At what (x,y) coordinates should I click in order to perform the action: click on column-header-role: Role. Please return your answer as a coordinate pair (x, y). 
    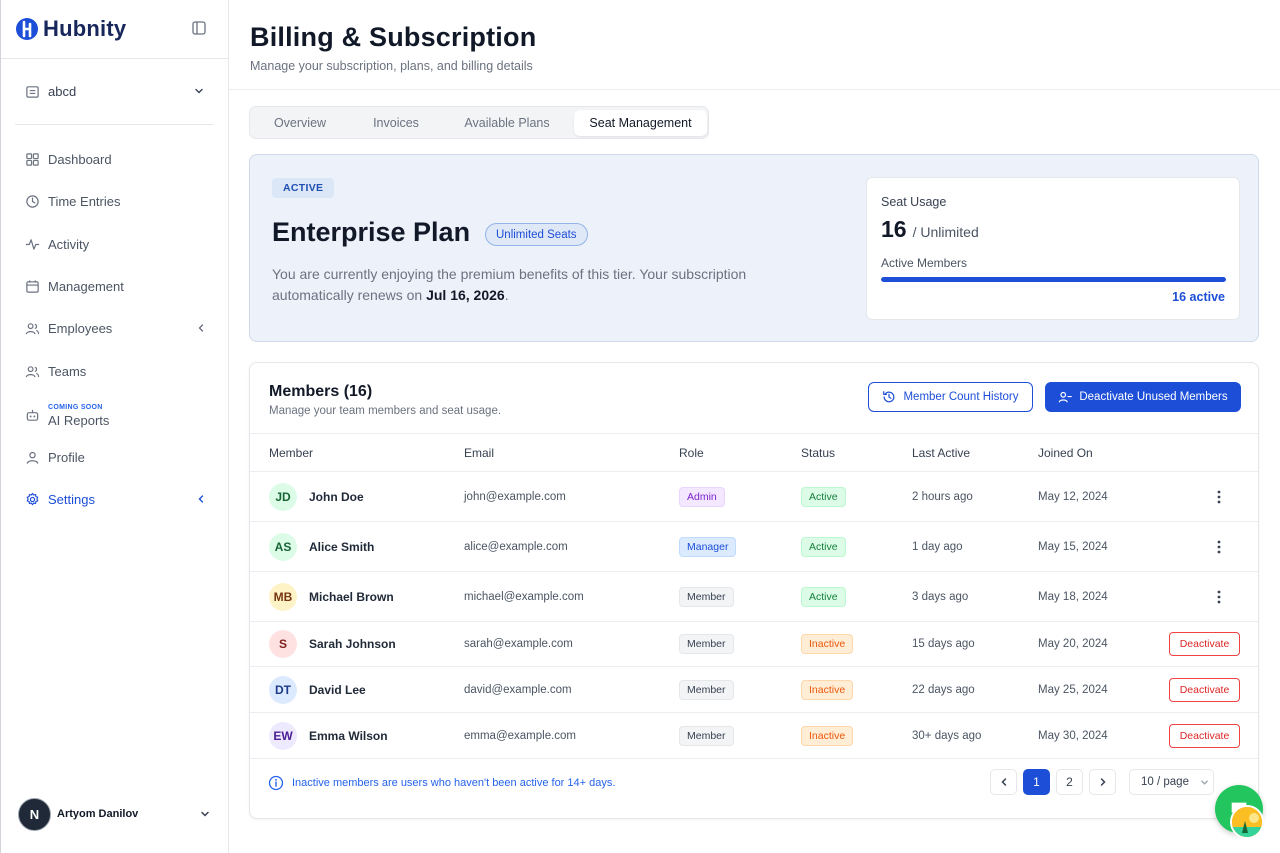
    Looking at the image, I should click on (691, 453).